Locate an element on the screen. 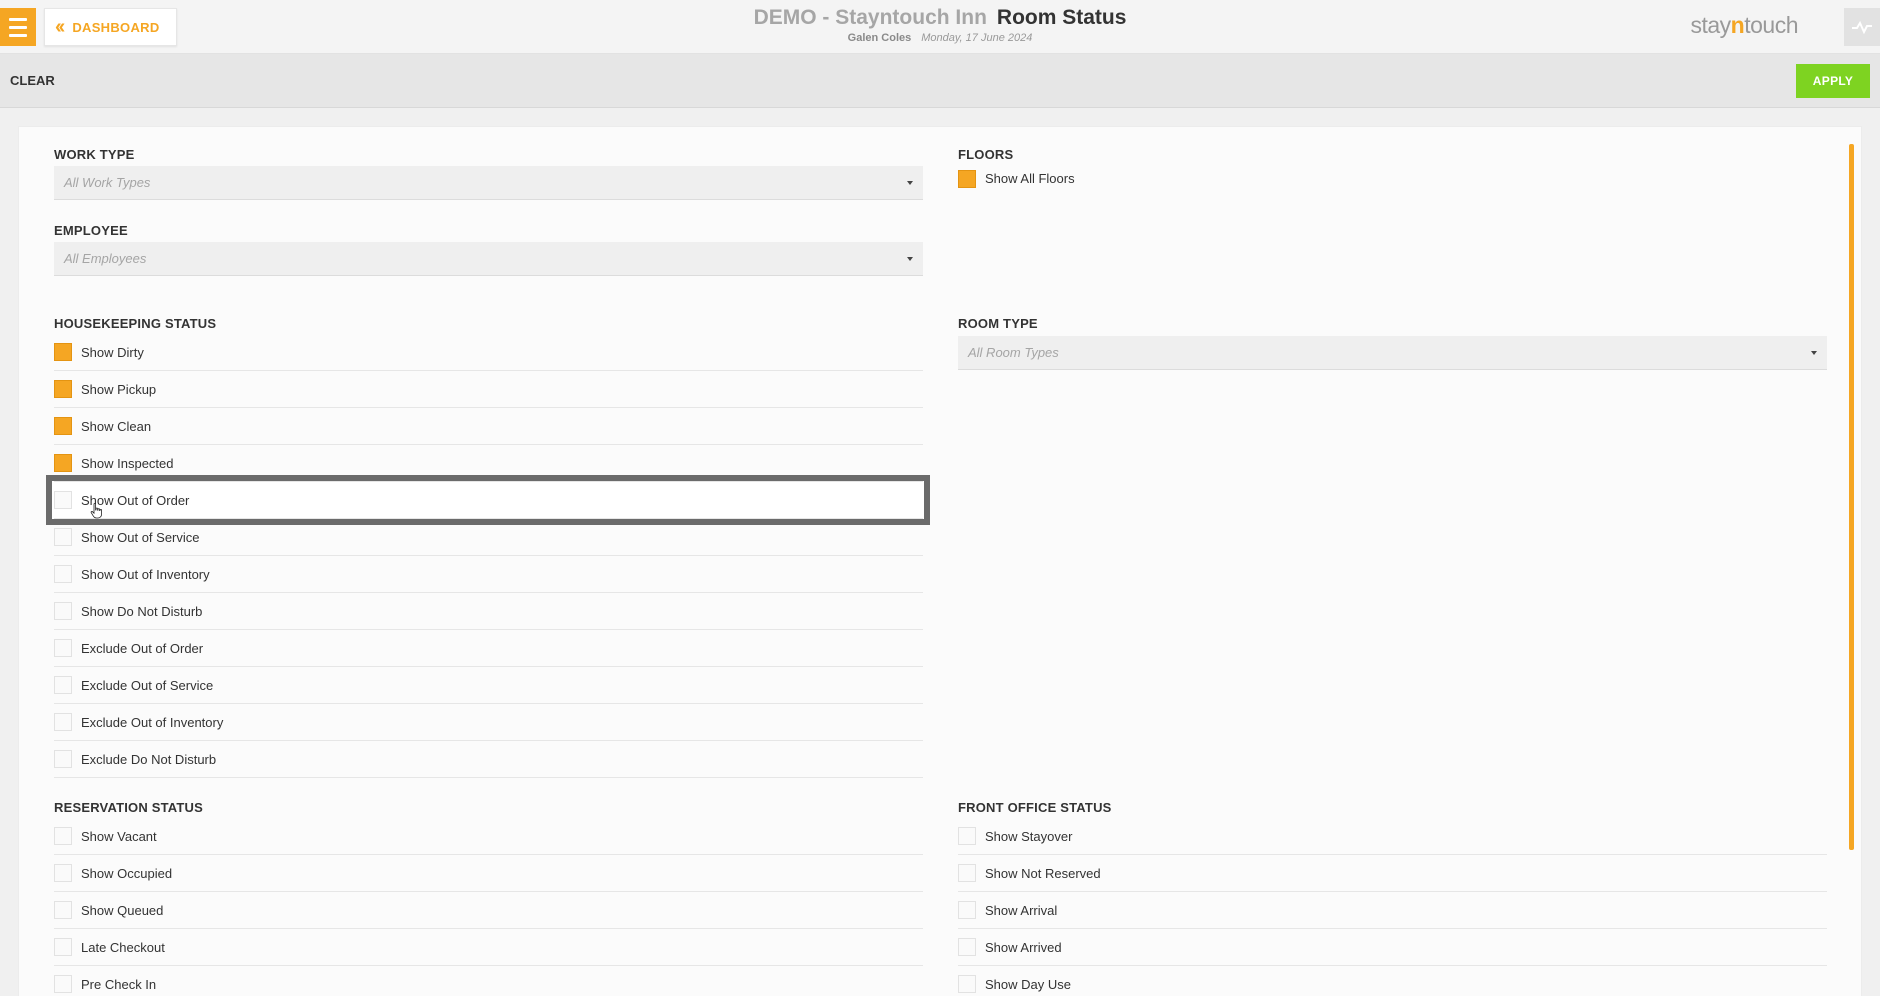 This screenshot has height=996, width=1880. checkbox-show-out-of-inventory: Show Out of Inventory is located at coordinates (488, 574).